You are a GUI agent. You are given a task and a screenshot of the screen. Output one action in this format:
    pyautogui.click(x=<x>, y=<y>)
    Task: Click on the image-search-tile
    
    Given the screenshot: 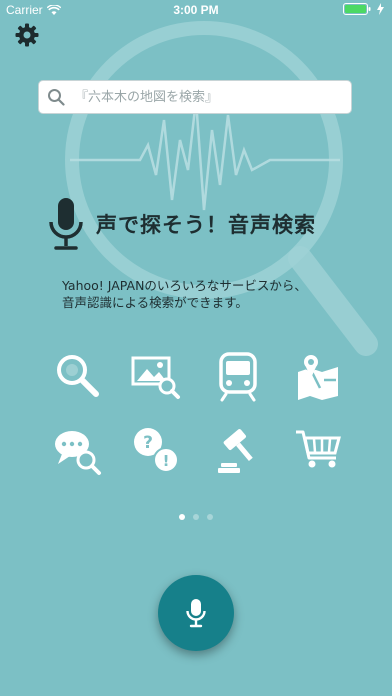 What is the action you would take?
    pyautogui.click(x=156, y=376)
    